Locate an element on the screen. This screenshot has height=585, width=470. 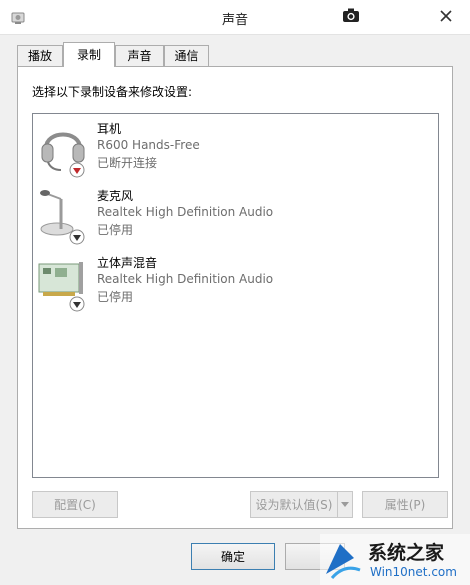
window-title: 声音 is located at coordinates (234, 20).